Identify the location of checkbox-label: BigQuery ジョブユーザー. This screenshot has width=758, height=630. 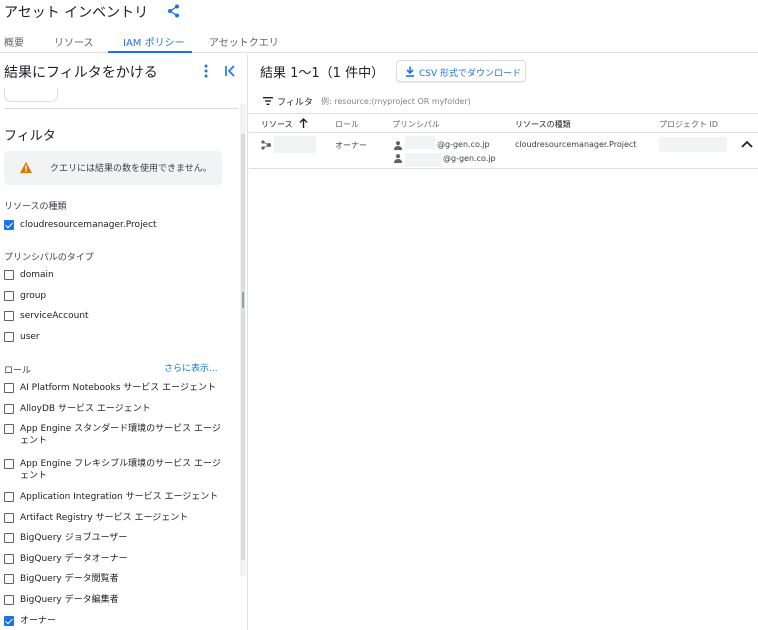
(74, 538).